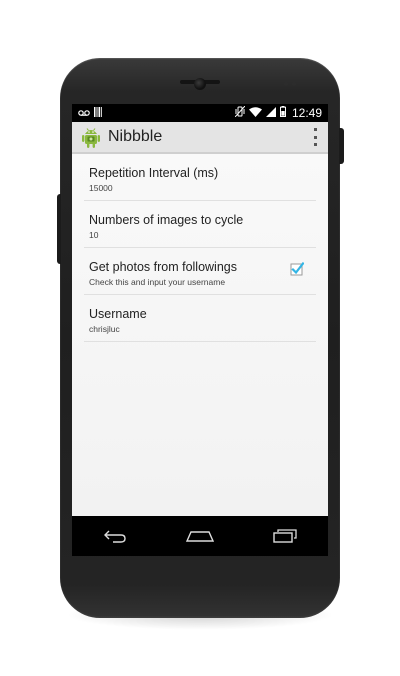  What do you see at coordinates (282, 113) in the screenshot?
I see `battery-icon` at bounding box center [282, 113].